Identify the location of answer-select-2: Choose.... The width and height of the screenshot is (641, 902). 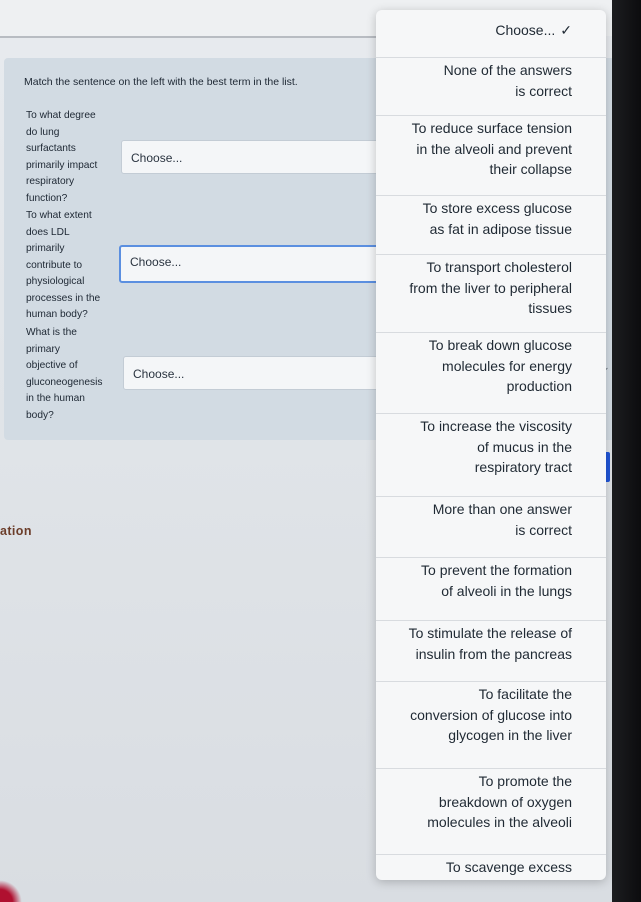
(255, 264).